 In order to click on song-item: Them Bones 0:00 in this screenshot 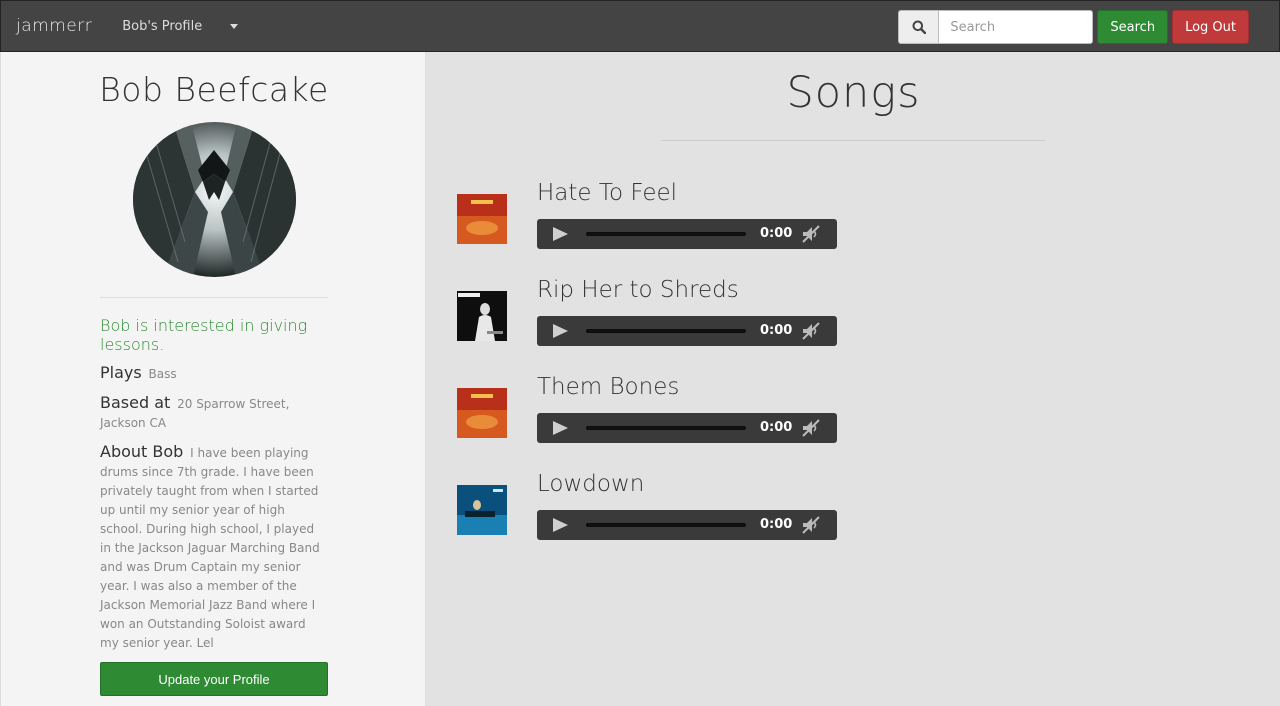, I will do `click(657, 414)`.